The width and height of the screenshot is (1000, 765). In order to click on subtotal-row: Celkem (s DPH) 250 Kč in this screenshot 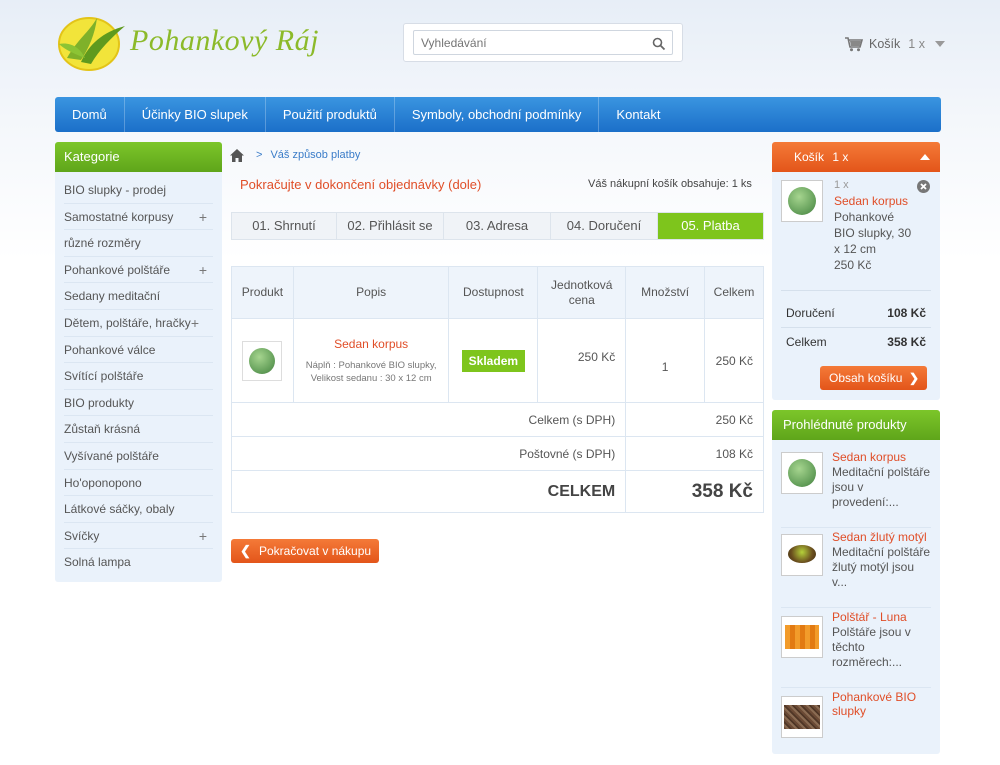, I will do `click(497, 419)`.